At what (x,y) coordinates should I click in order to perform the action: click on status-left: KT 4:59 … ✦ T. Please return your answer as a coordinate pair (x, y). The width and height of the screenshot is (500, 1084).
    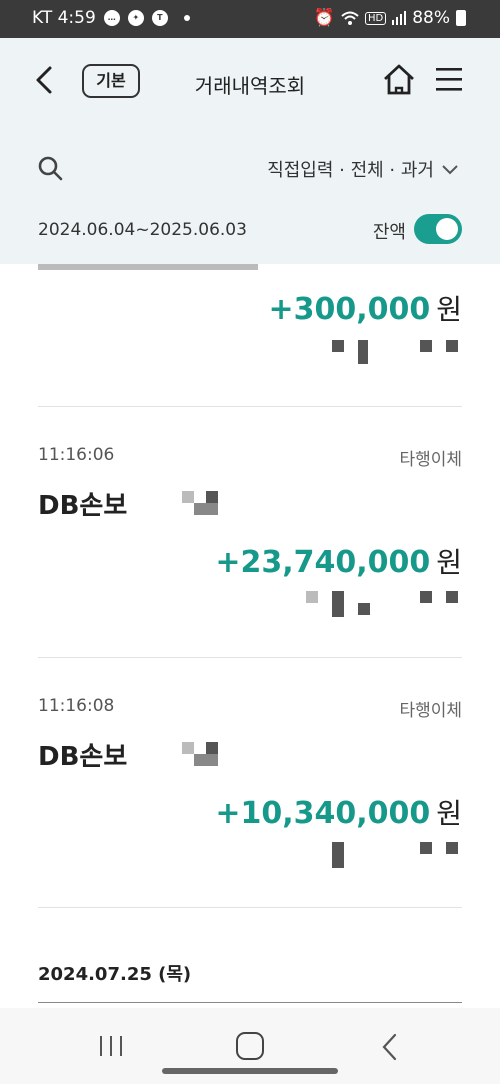
    Looking at the image, I should click on (111, 18).